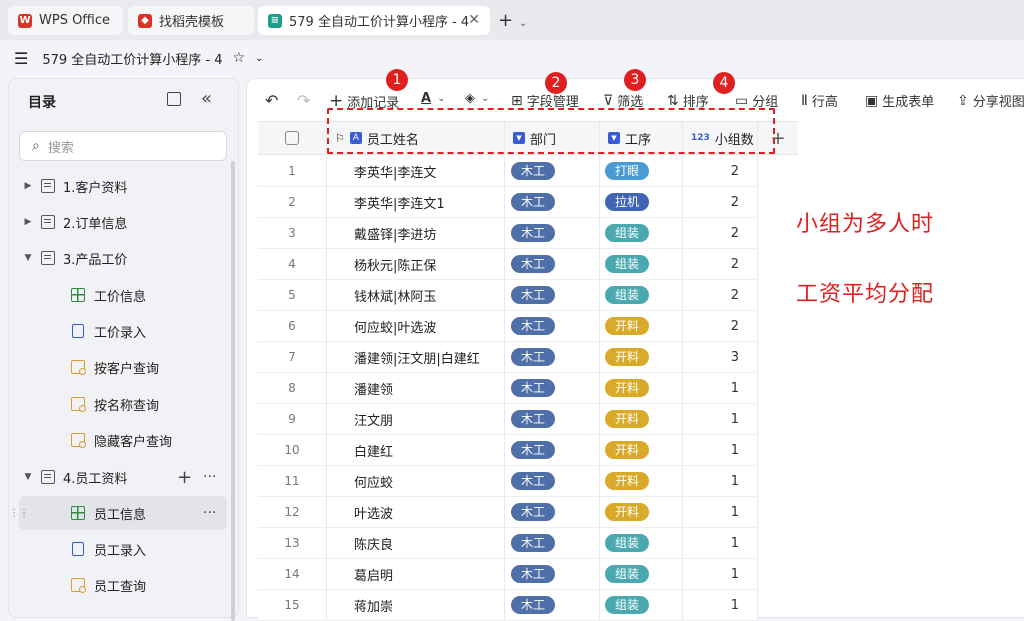  I want to click on table-row: 1 李英华|李连文 木工 打眼 2, so click(508, 171).